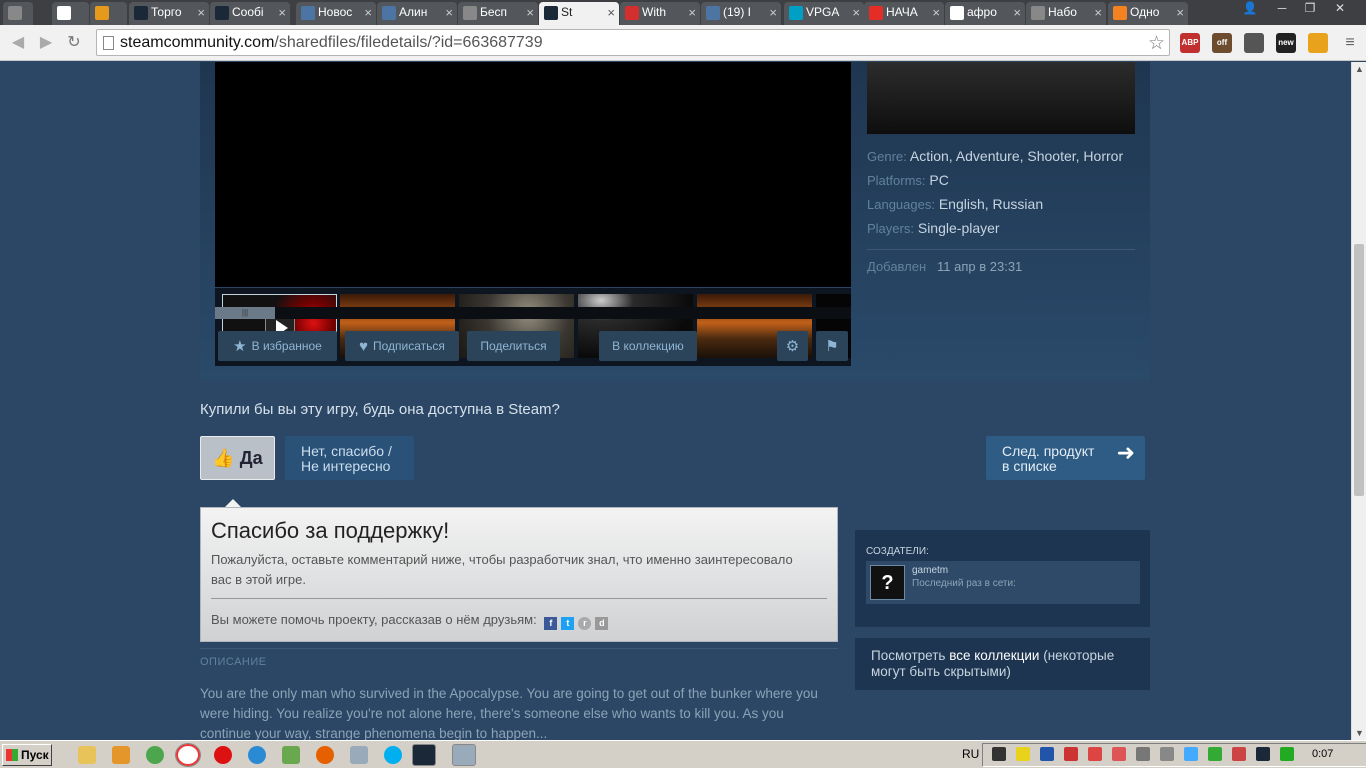 This screenshot has width=1366, height=768. What do you see at coordinates (1065, 458) in the screenshot?
I see `next-item-button: След. продукт в списке ➜` at bounding box center [1065, 458].